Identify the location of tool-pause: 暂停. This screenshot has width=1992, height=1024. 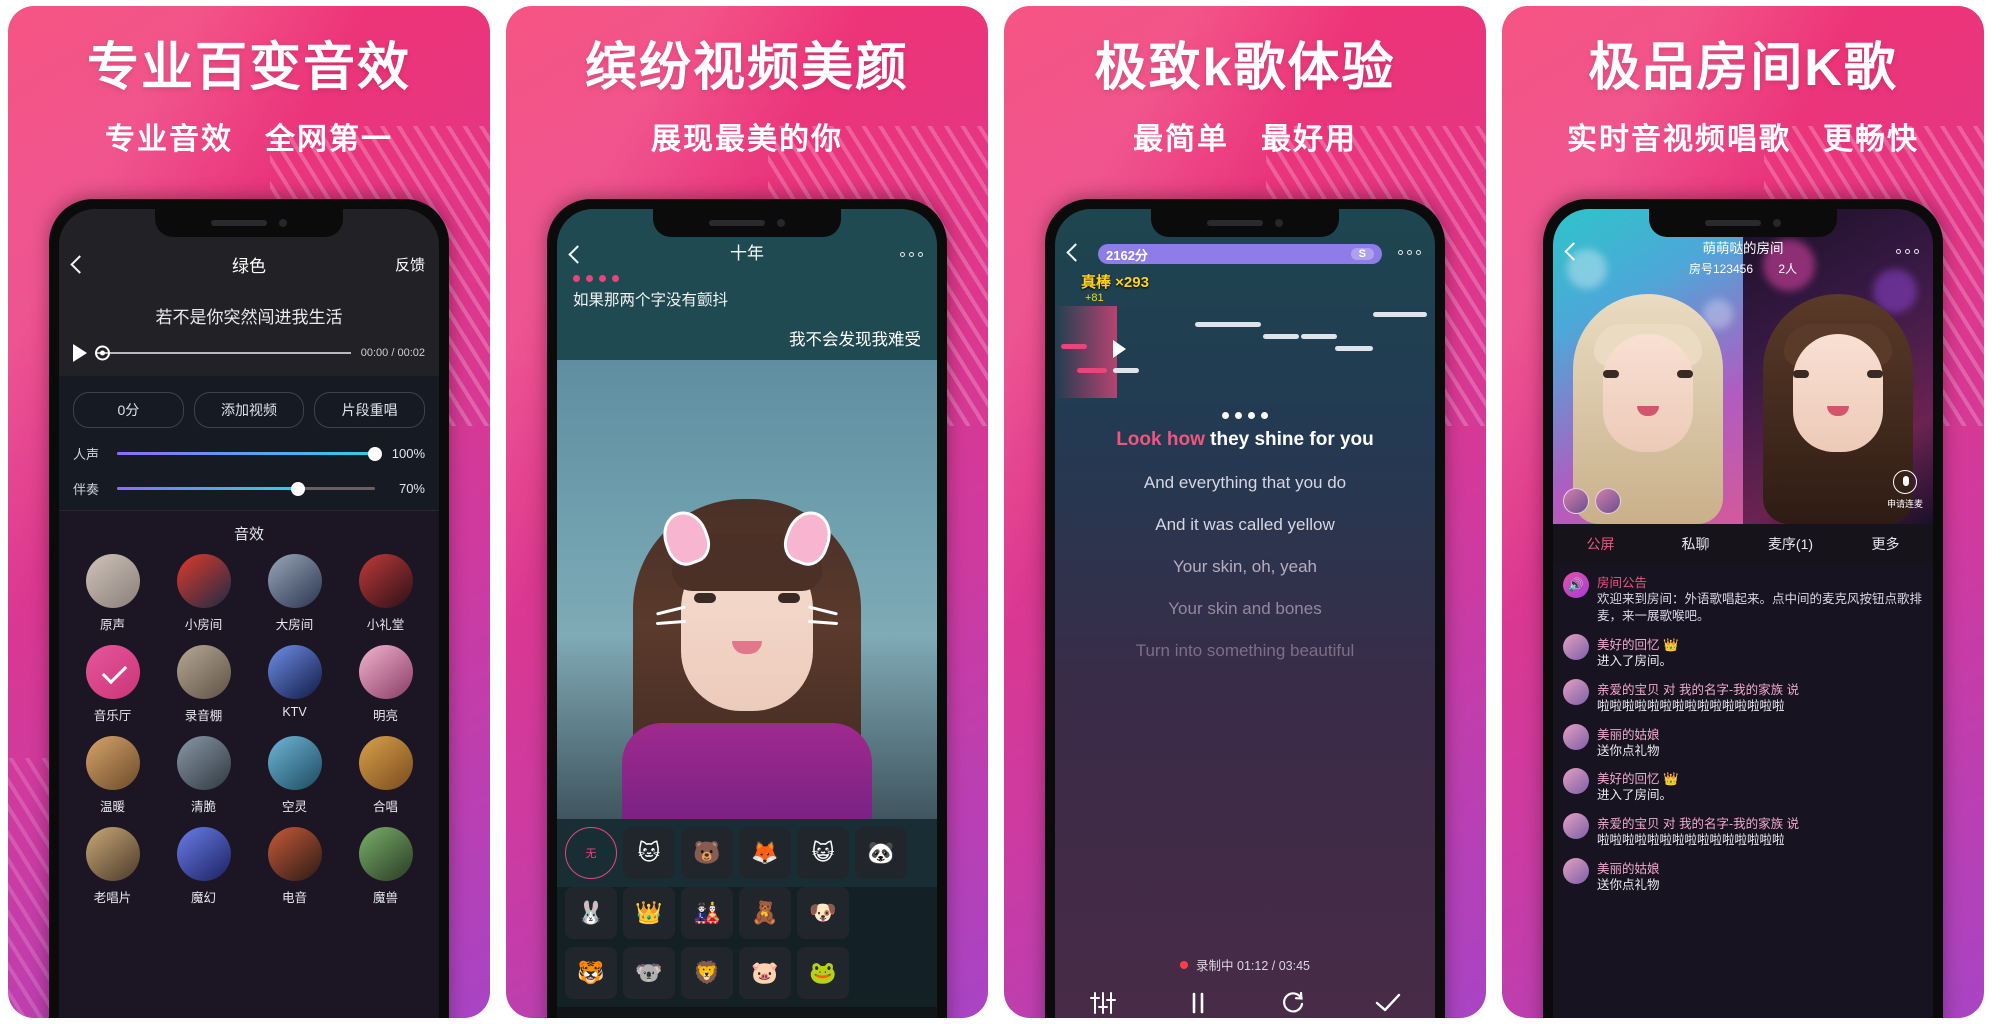
(1197, 1003).